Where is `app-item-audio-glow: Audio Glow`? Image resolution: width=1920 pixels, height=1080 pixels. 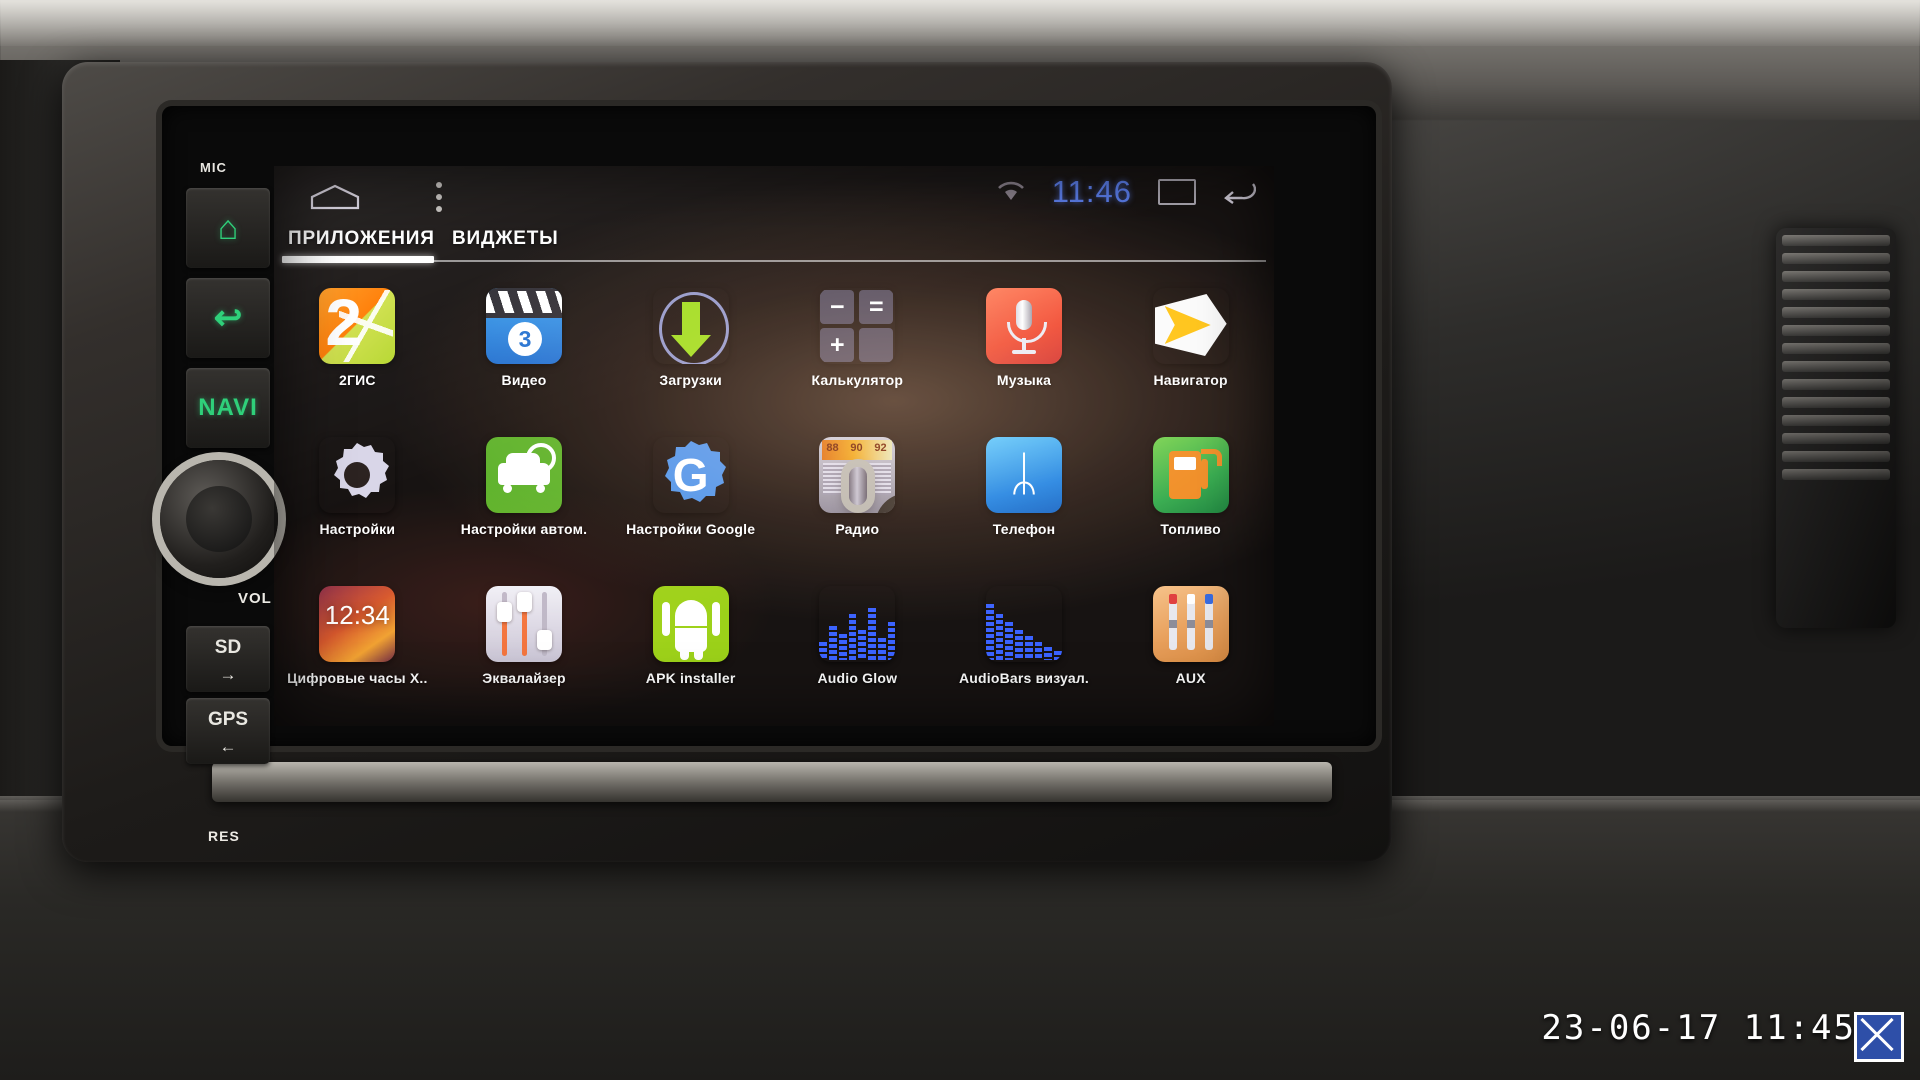
app-item-audio-glow: Audio Glow is located at coordinates (857, 650).